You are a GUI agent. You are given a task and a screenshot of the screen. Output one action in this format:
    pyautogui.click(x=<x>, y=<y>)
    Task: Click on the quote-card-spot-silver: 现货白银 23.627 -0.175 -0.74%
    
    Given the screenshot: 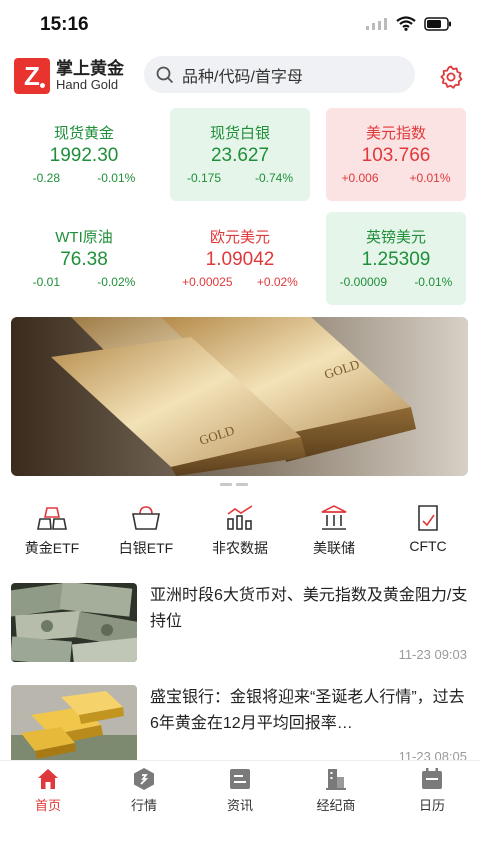 What is the action you would take?
    pyautogui.click(x=240, y=154)
    